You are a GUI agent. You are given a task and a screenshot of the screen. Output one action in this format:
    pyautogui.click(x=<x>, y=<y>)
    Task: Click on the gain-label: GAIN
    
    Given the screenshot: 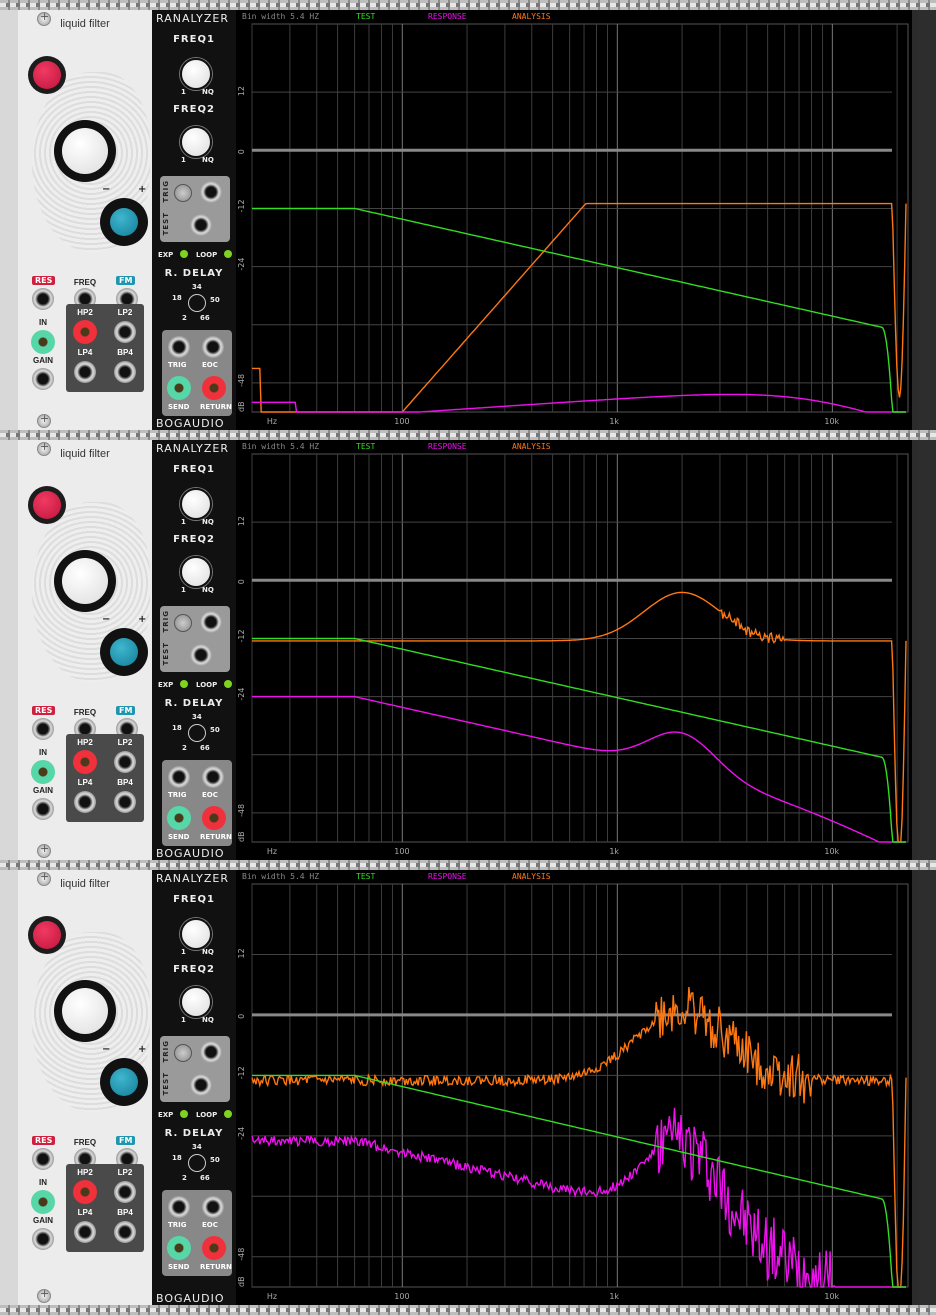 What is the action you would take?
    pyautogui.click(x=43, y=1220)
    